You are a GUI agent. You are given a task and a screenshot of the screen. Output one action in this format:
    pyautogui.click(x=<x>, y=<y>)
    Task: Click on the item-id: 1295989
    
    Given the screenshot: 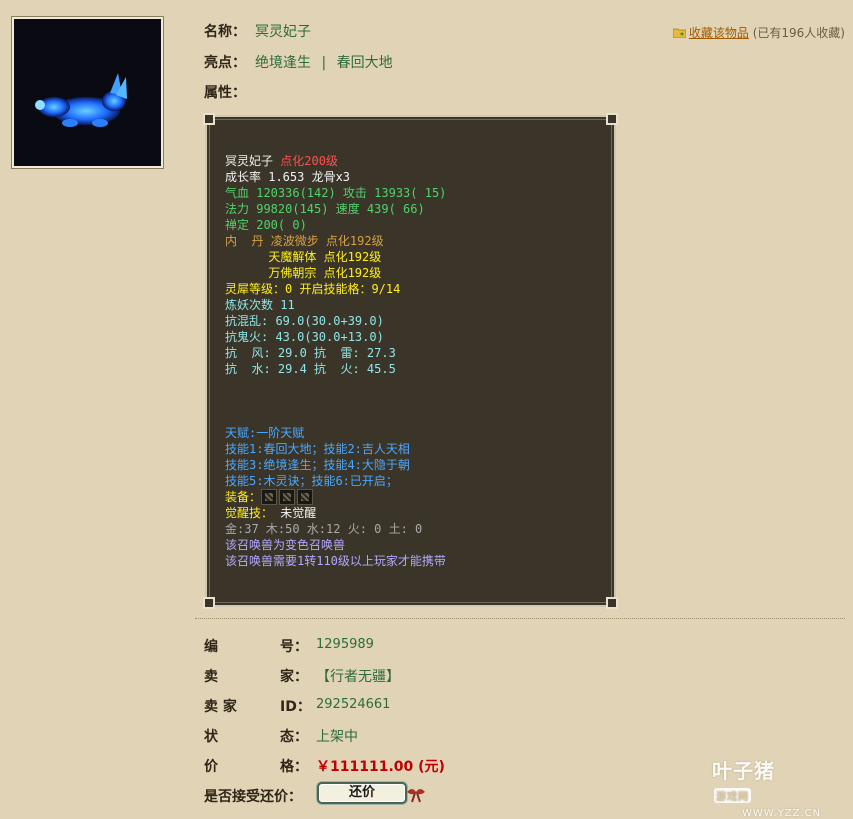 What is the action you would take?
    pyautogui.click(x=345, y=644)
    